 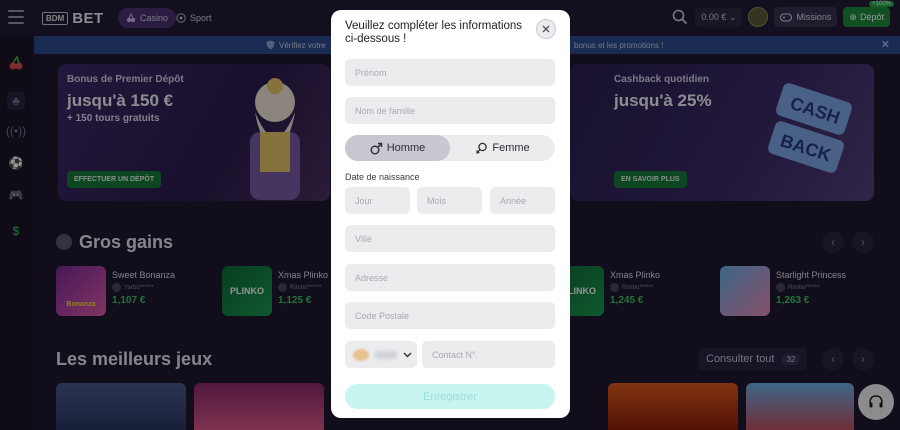 I want to click on gender-toggle: Homme Femme, so click(x=450, y=148).